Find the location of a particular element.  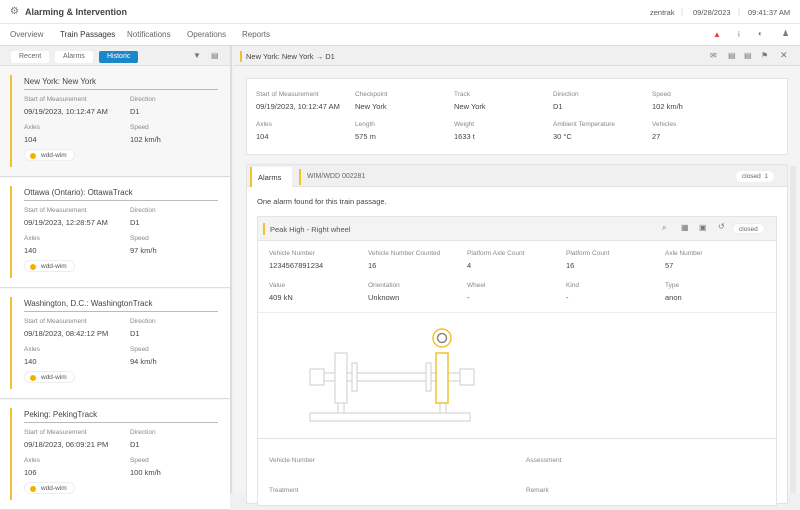

alarm-field-label: Value is located at coordinates (277, 285).